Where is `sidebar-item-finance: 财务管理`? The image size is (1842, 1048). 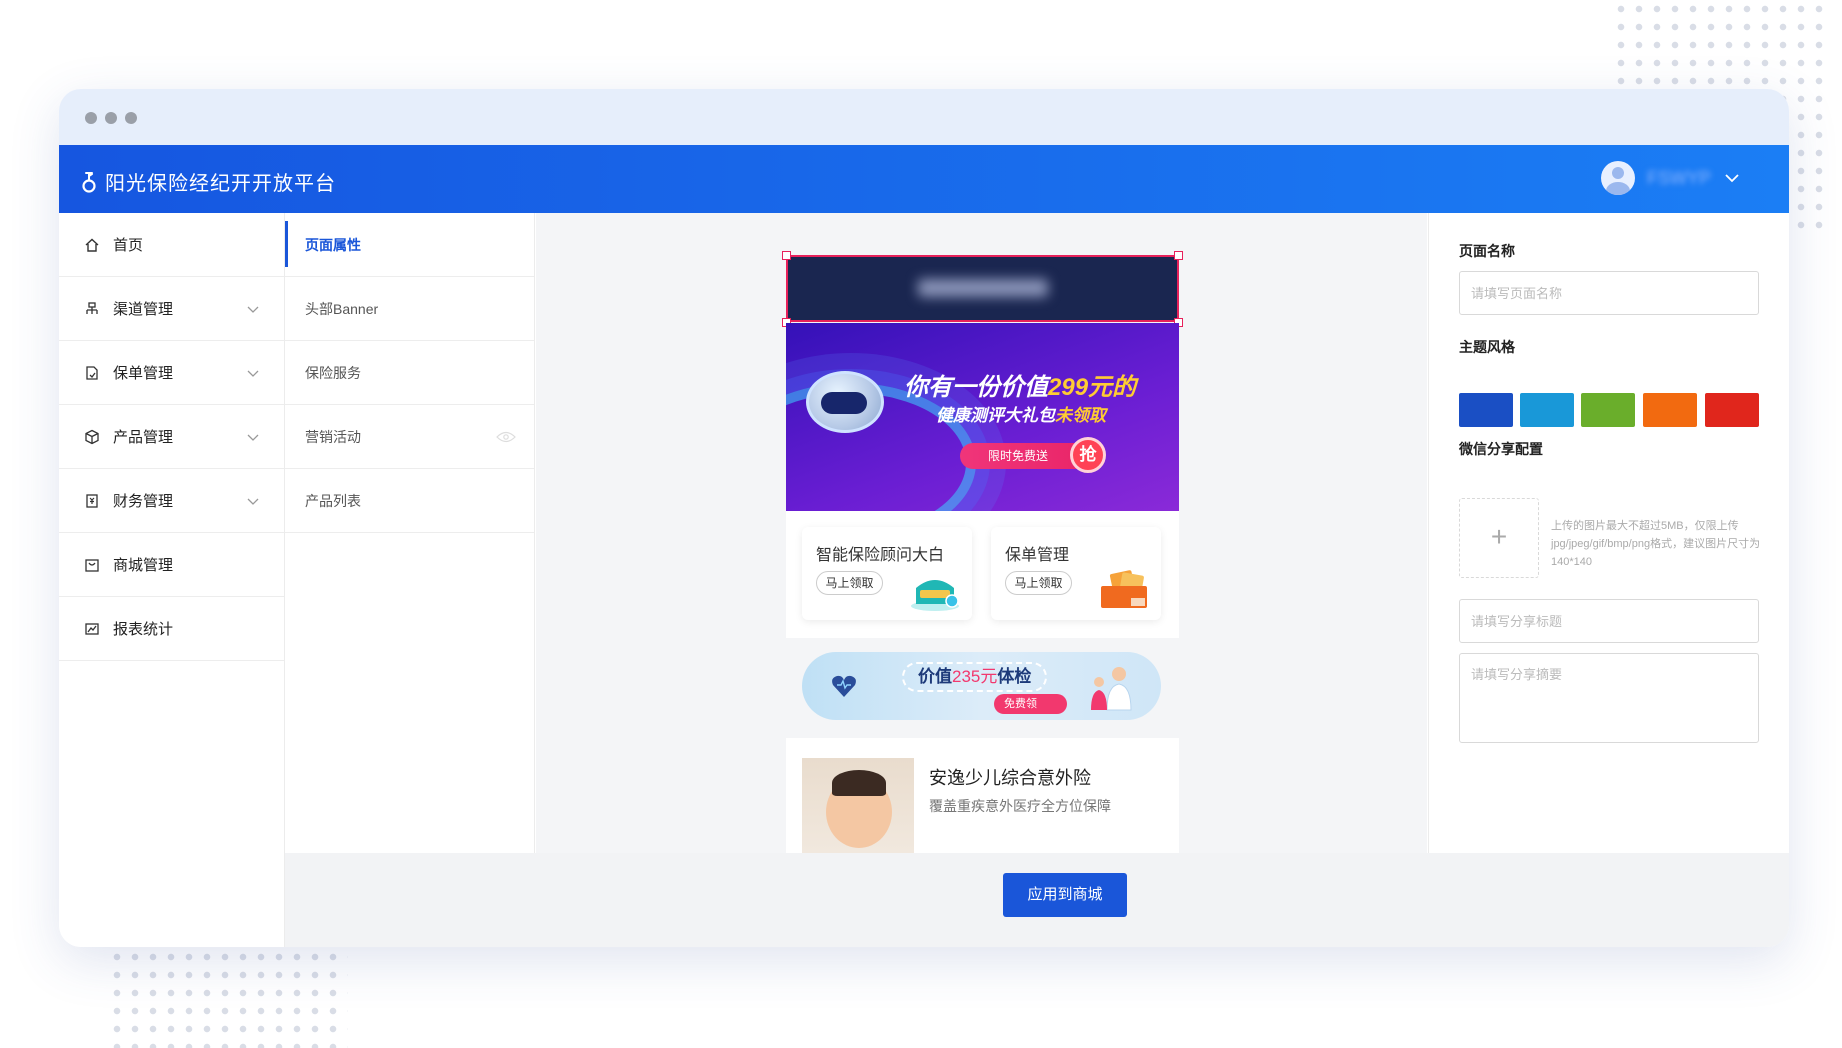 sidebar-item-finance: 财务管理 is located at coordinates (171, 501).